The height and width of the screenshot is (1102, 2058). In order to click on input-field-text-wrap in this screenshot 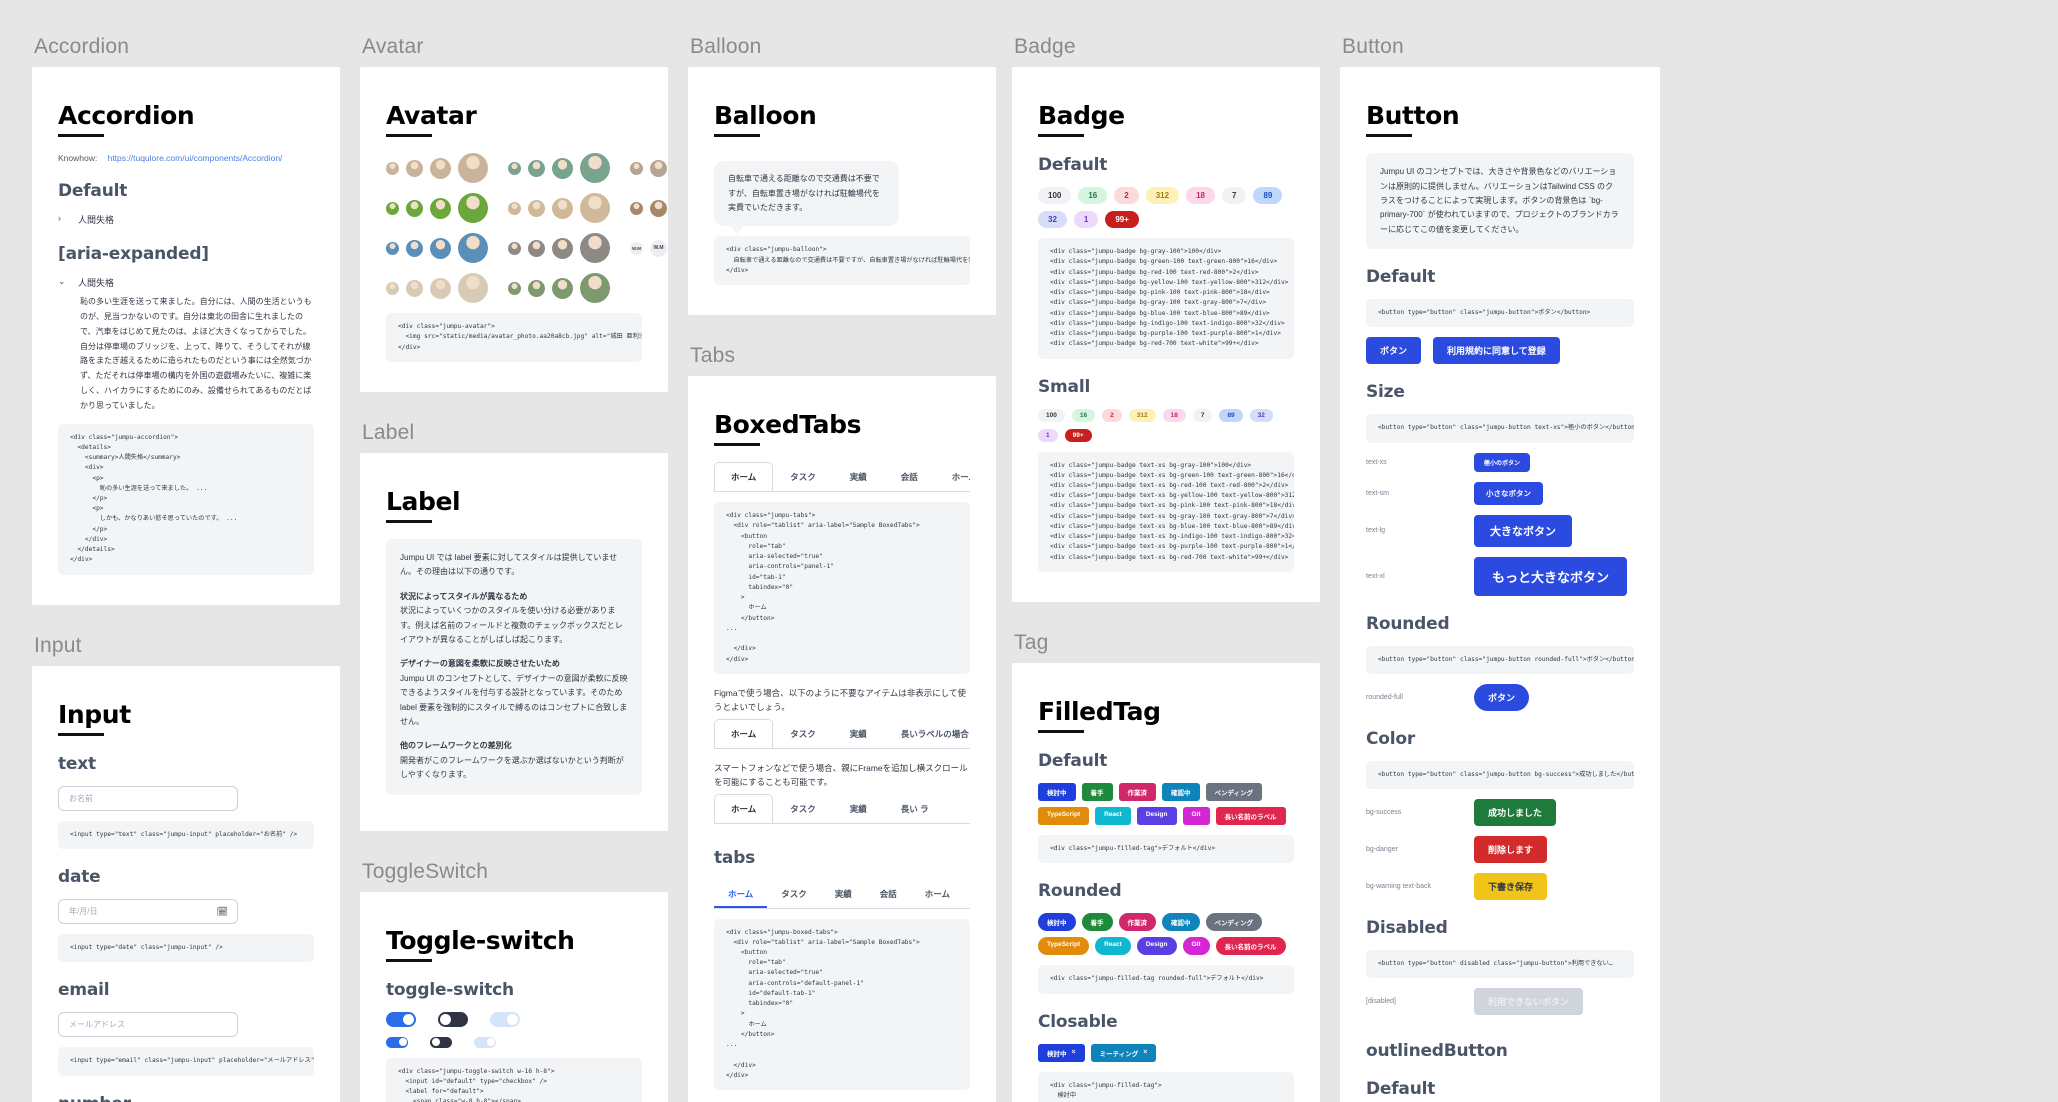, I will do `click(148, 798)`.